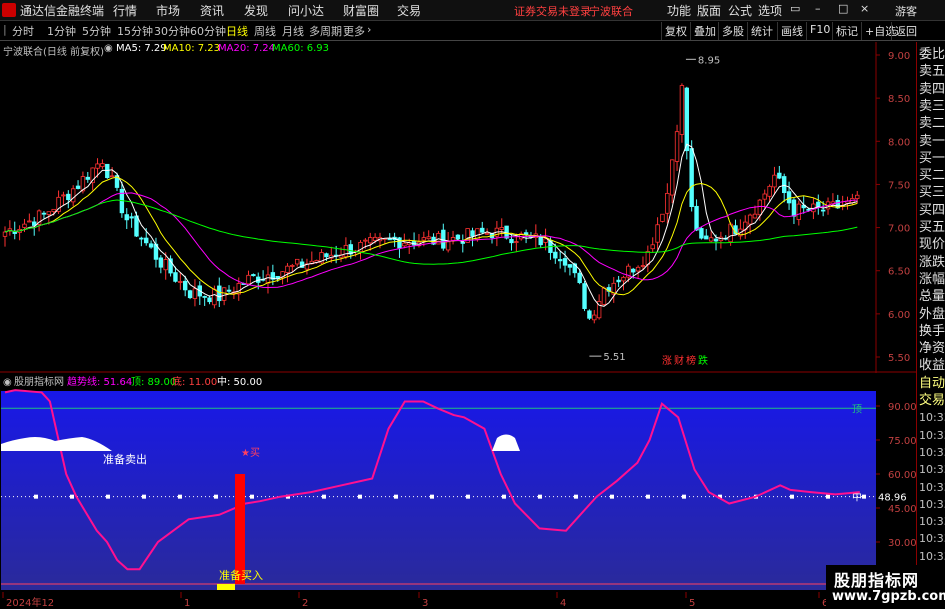 Image resolution: width=945 pixels, height=609 pixels. I want to click on minimize-icon: ▭, so click(795, 8).